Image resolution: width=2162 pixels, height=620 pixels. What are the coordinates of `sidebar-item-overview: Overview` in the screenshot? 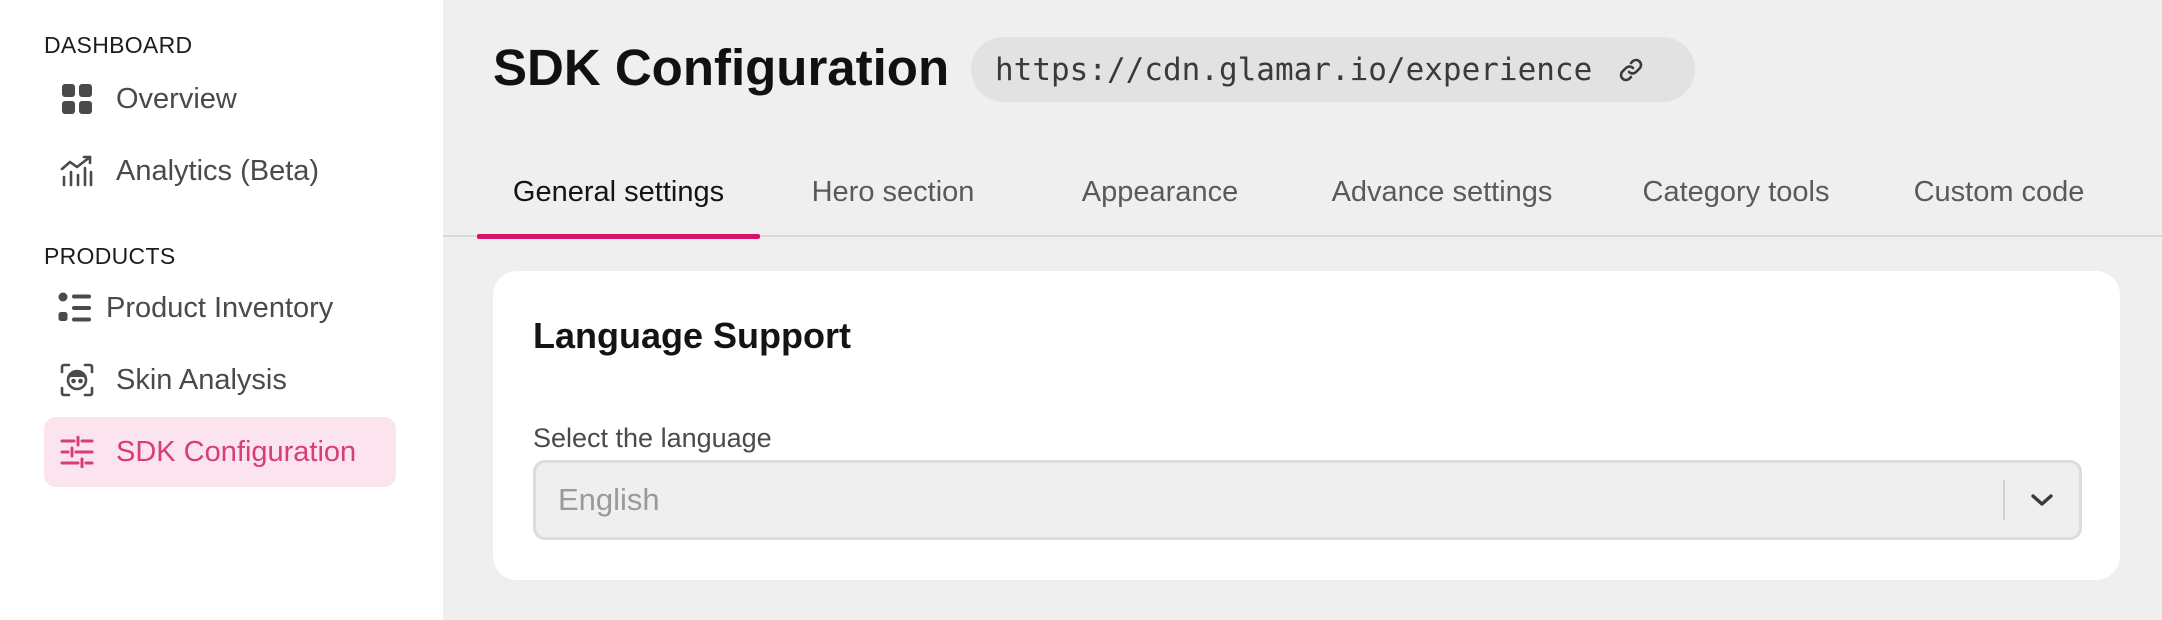 It's located at (220, 99).